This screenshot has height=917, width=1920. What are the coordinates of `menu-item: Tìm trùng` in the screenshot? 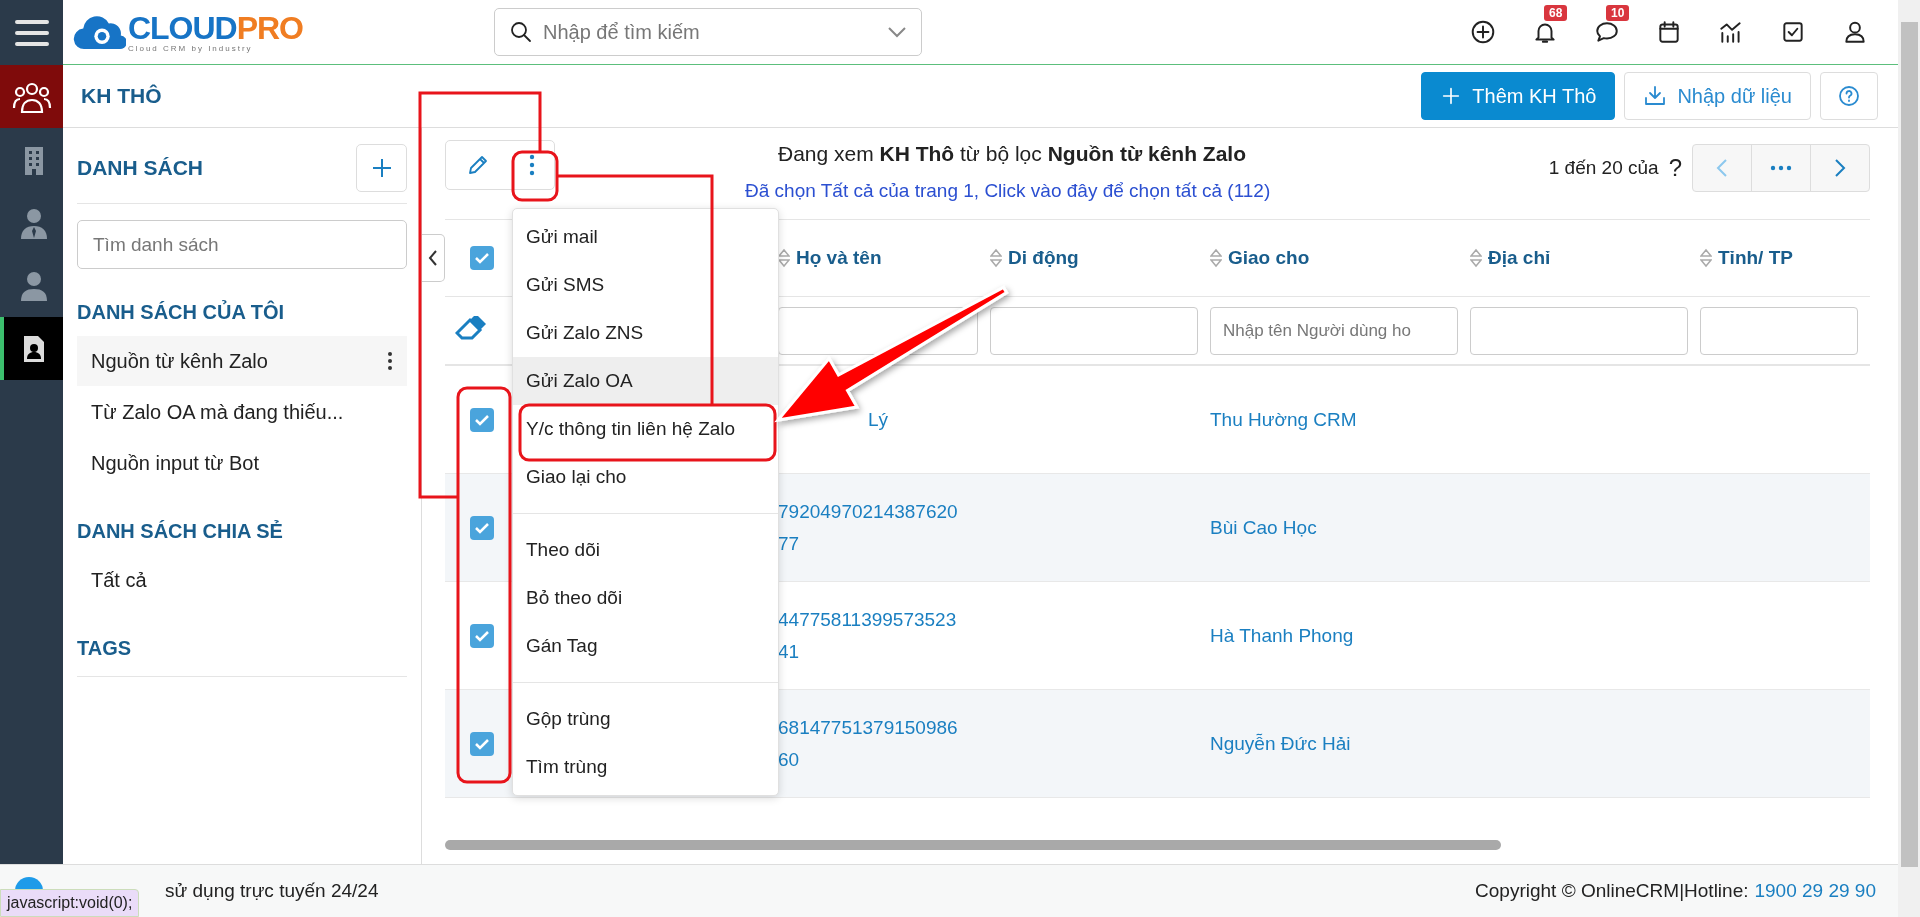 It's located at (645, 767).